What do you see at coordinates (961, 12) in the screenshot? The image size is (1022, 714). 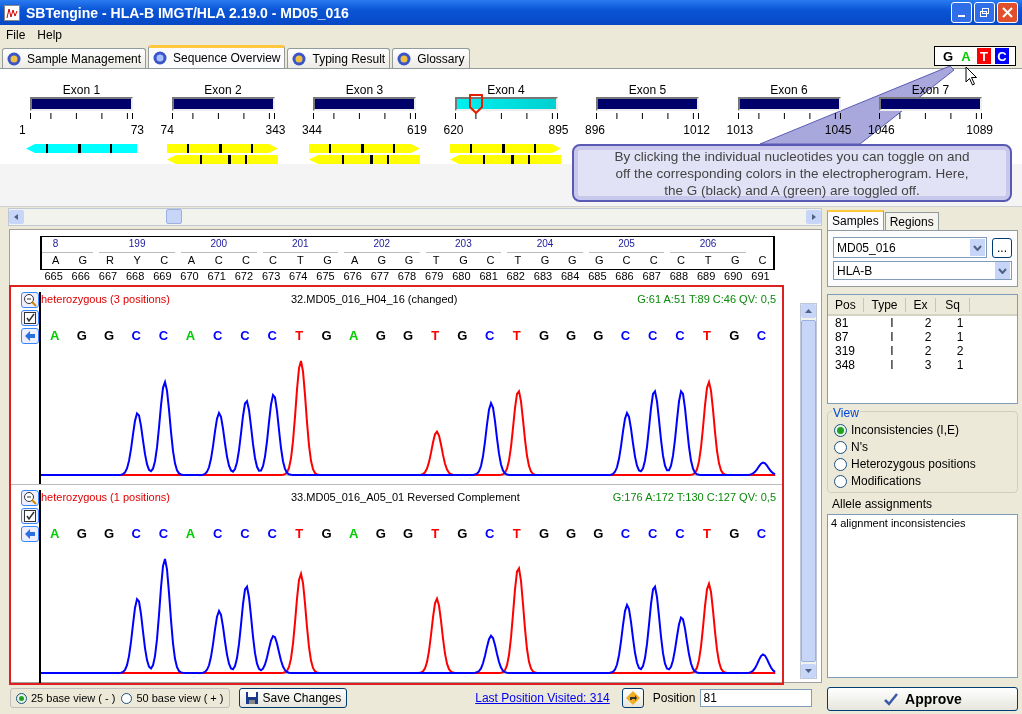 I see `minimize-button` at bounding box center [961, 12].